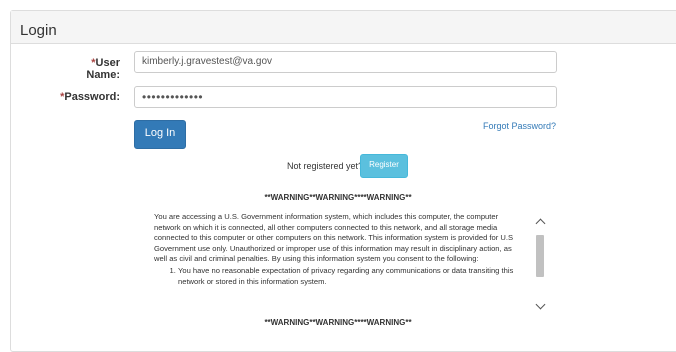 Image resolution: width=676 pixels, height=352 pixels. What do you see at coordinates (345, 97) in the screenshot?
I see `password-field: •••••••••••••` at bounding box center [345, 97].